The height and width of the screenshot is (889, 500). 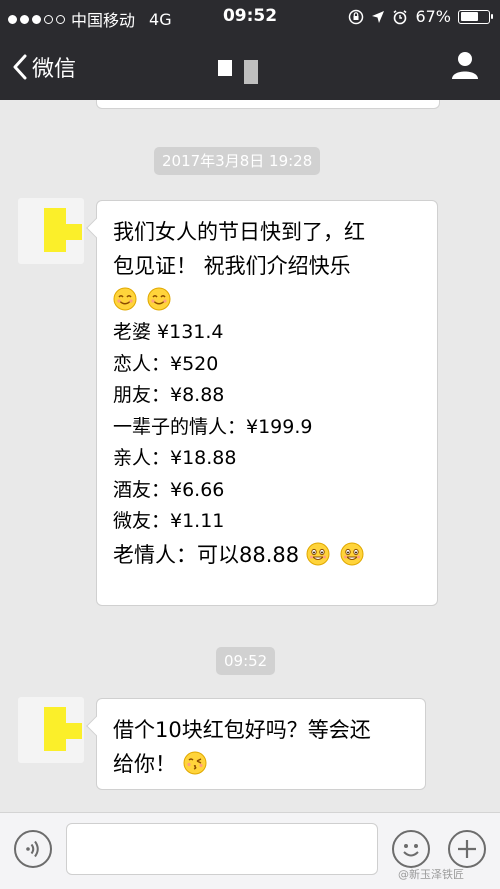 I want to click on message-bubble: 借个10块红包好吗？等会还 给你！, so click(x=261, y=744).